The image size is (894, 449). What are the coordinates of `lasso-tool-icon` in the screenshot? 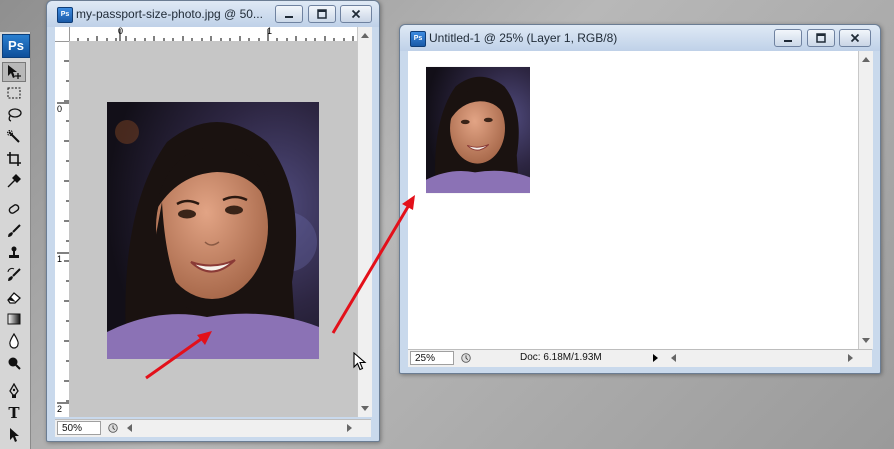 It's located at (14, 115).